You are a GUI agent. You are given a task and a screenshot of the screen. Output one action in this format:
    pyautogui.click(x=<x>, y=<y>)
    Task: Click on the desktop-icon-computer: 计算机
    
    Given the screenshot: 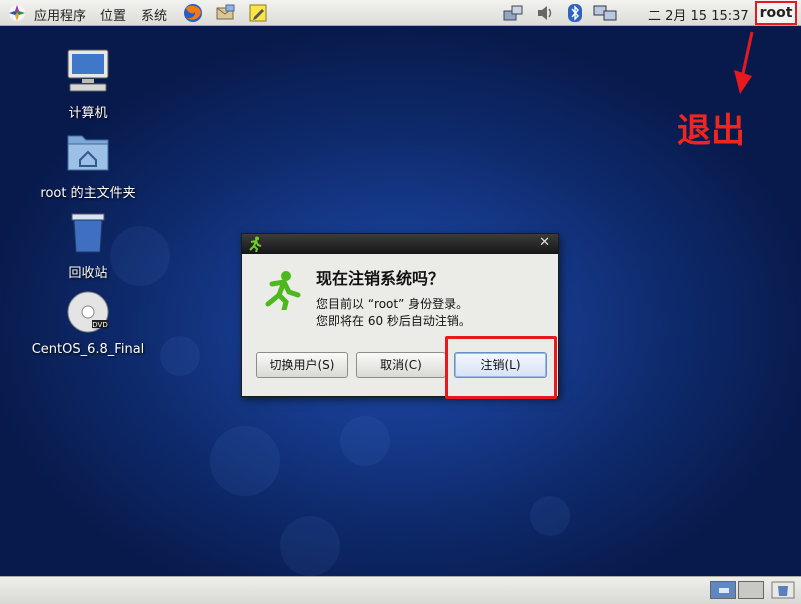 What is the action you would take?
    pyautogui.click(x=88, y=83)
    